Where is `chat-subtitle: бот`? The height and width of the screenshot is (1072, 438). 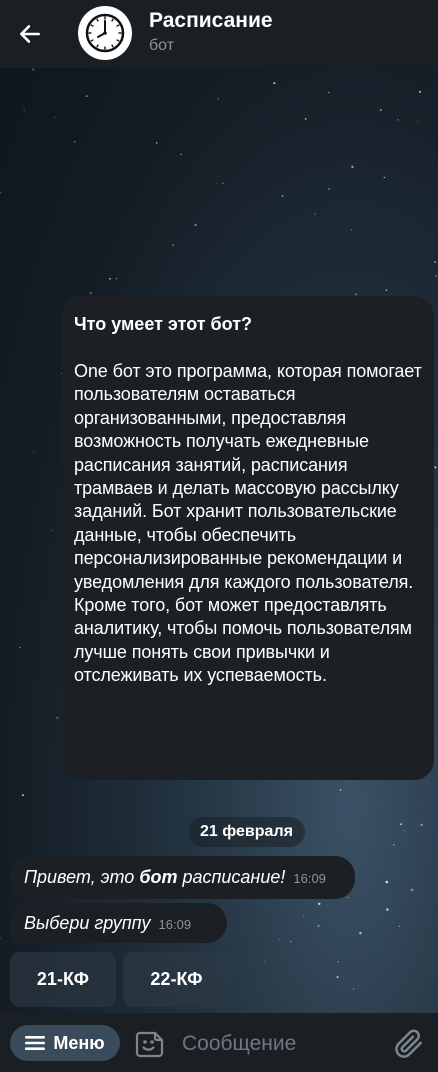
chat-subtitle: бот is located at coordinates (162, 45).